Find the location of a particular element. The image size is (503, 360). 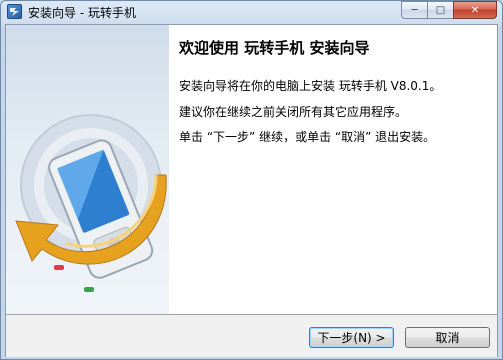

next-button: 下一步(N) > is located at coordinates (351, 337).